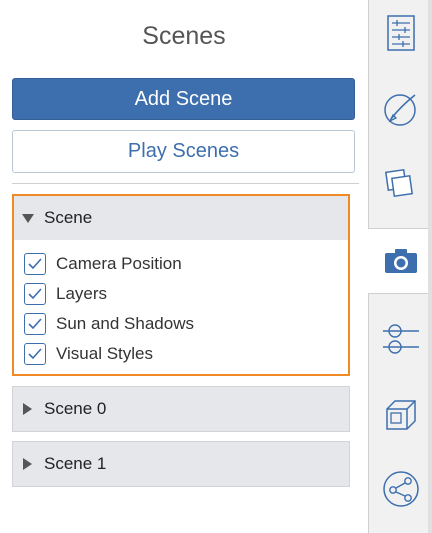  Describe the element at coordinates (400, 415) in the screenshot. I see `solid-tools-icon` at that location.